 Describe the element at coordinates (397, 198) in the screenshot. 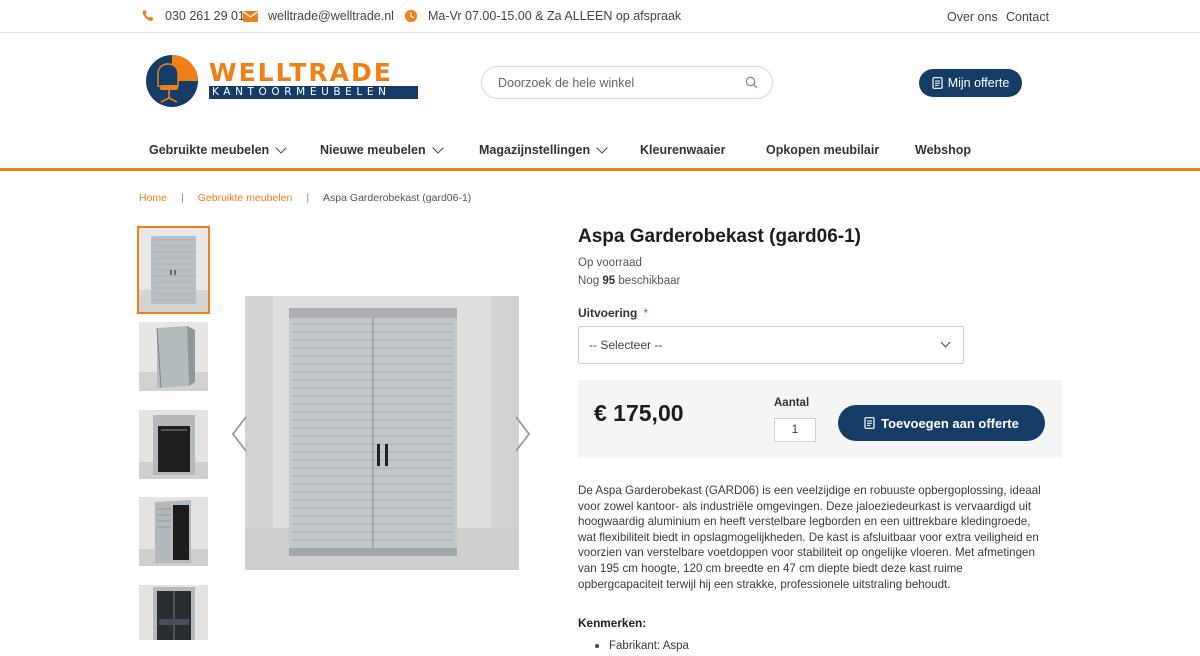

I see `breadcrumb-current: Aspa Garderobekast (gard06-1)` at that location.